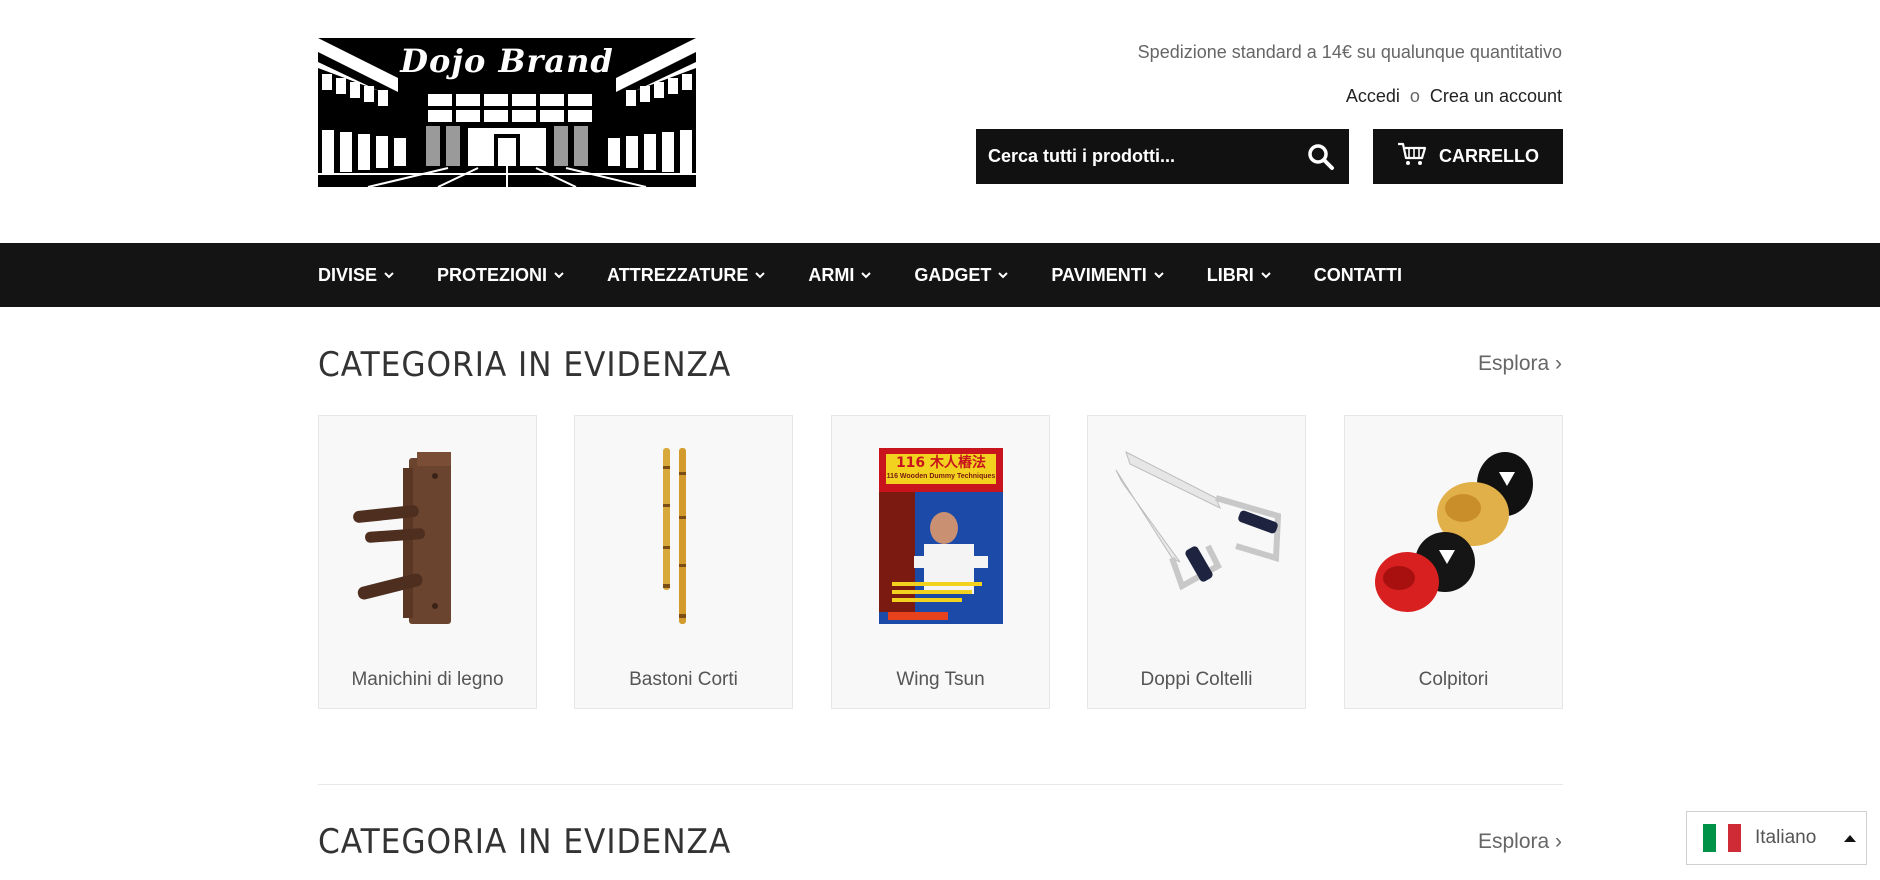 Image resolution: width=1880 pixels, height=880 pixels. I want to click on category-card-doppi-coltelli: Doppi Coltelli, so click(1196, 562).